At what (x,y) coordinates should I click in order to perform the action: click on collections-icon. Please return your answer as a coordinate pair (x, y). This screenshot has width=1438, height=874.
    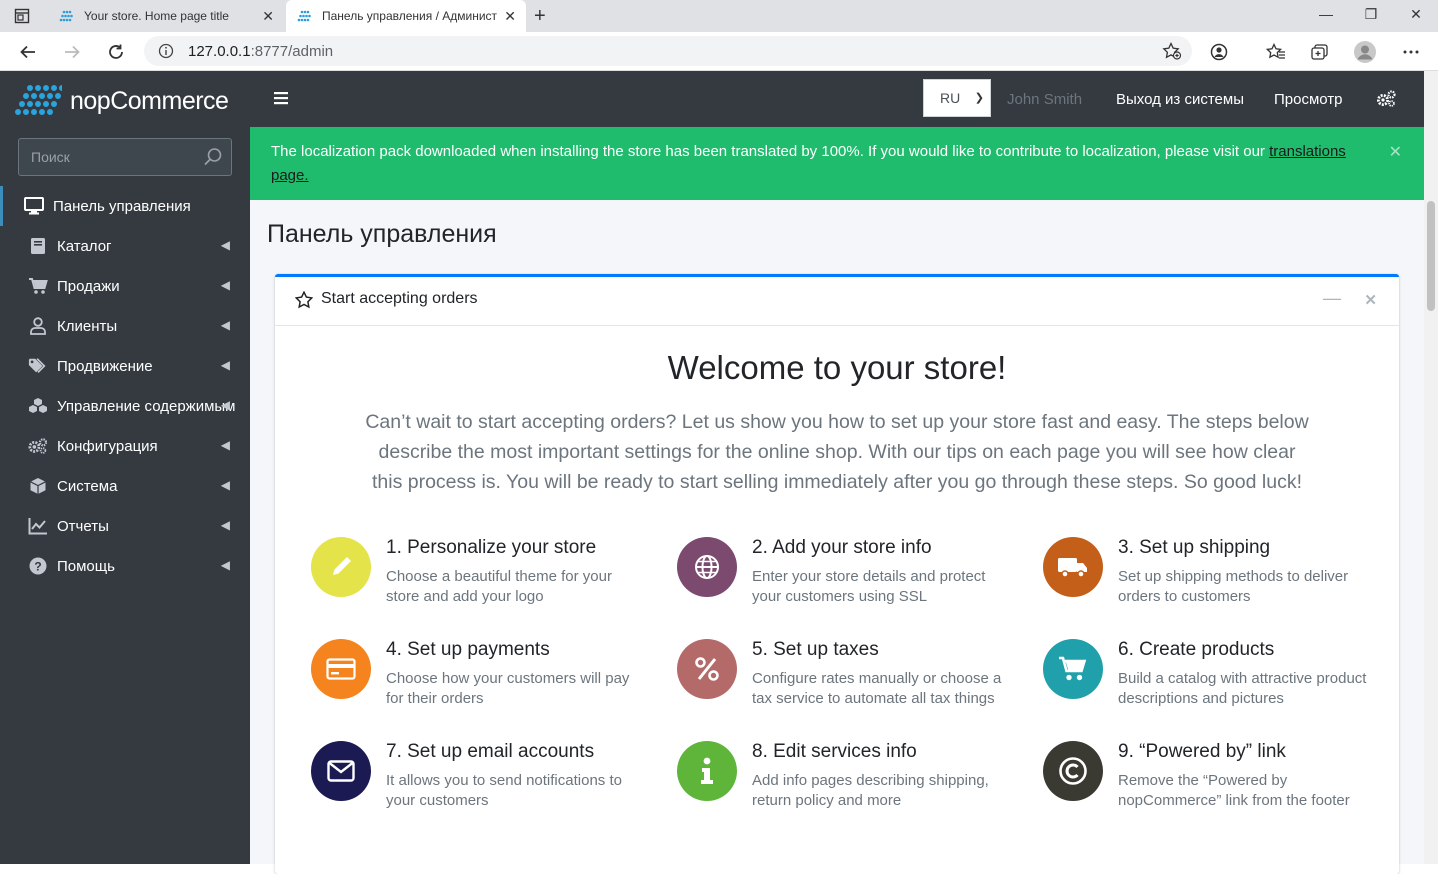
    Looking at the image, I should click on (1320, 52).